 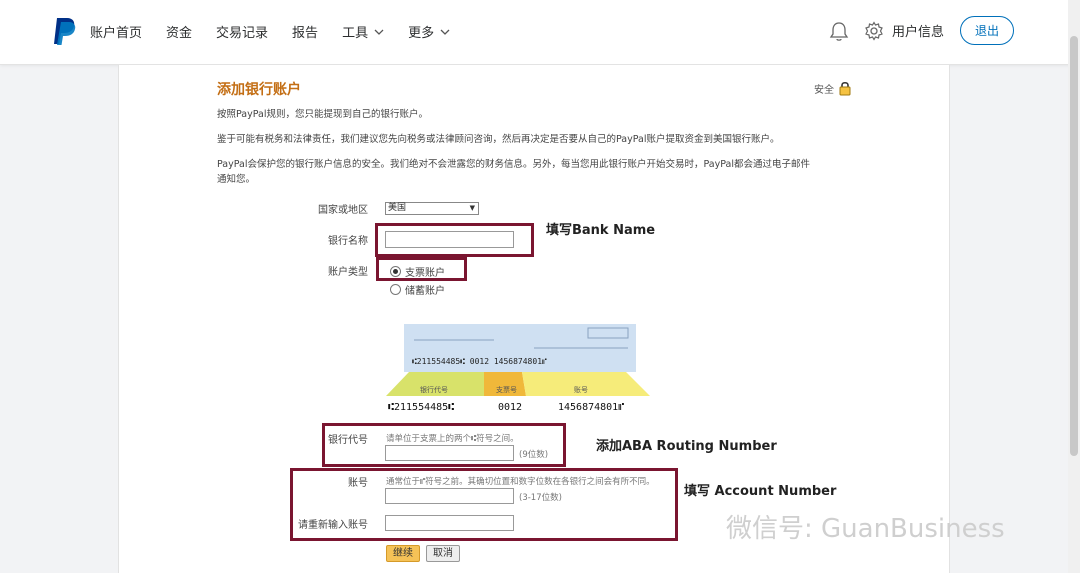 I want to click on secure-indicator: 安全, so click(x=833, y=88).